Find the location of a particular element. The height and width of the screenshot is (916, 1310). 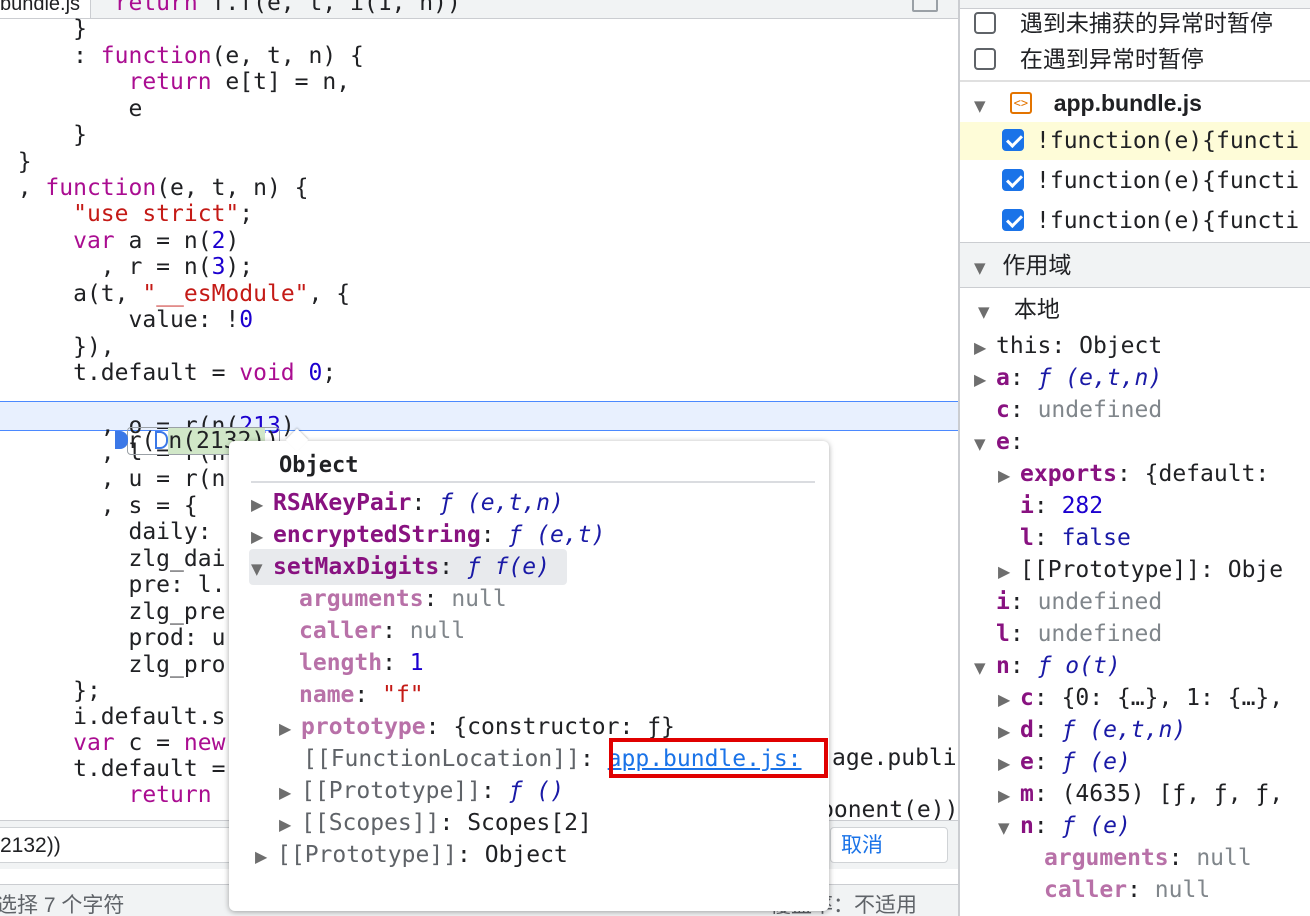

scope-variable-value: Obje is located at coordinates (1255, 570).